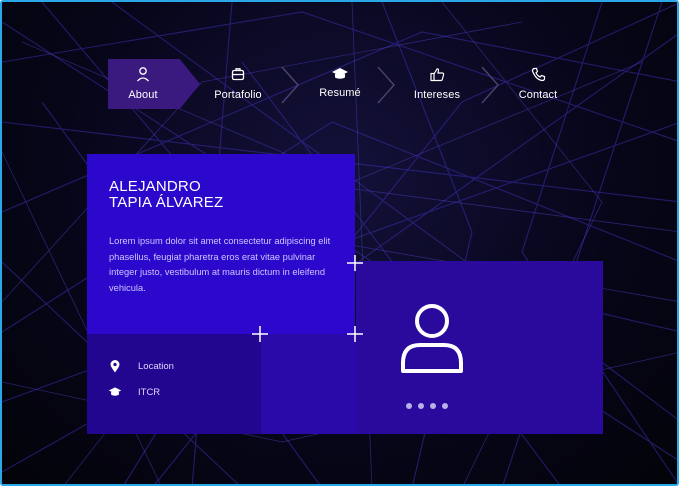 This screenshot has width=679, height=486. Describe the element at coordinates (437, 84) in the screenshot. I see `nav-item-intereses: Intereses` at that location.